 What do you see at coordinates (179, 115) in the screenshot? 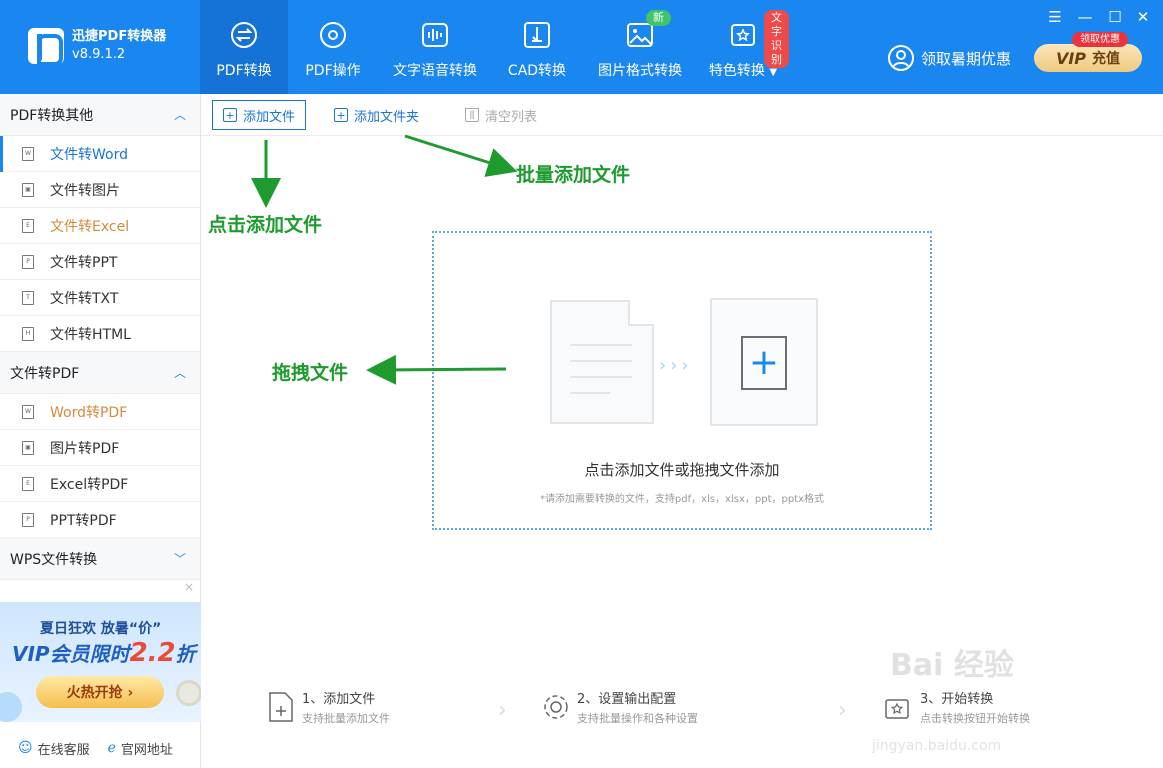
I see `chevron-up-icon: ︿` at bounding box center [179, 115].